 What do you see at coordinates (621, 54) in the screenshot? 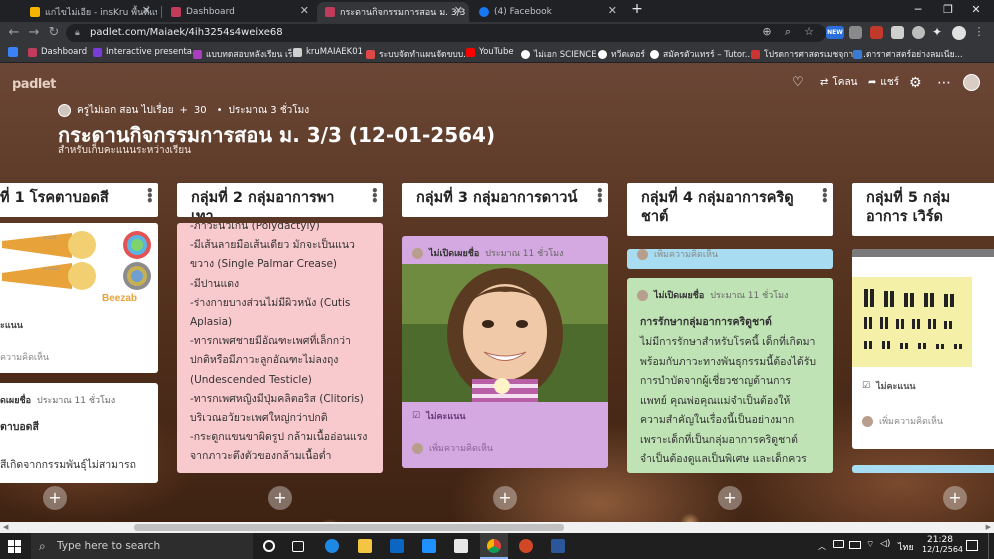
I see `bookmark-item: ทวีตเตอร์` at bounding box center [621, 54].